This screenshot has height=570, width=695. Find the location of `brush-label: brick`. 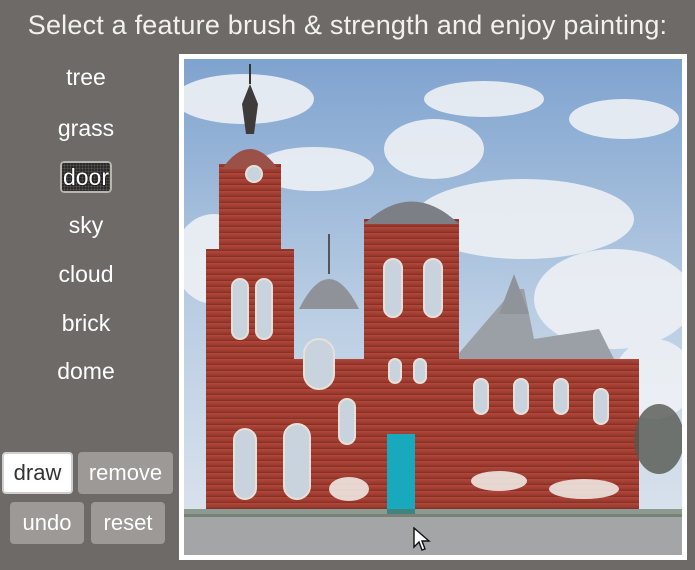

brush-label: brick is located at coordinates (86, 323).